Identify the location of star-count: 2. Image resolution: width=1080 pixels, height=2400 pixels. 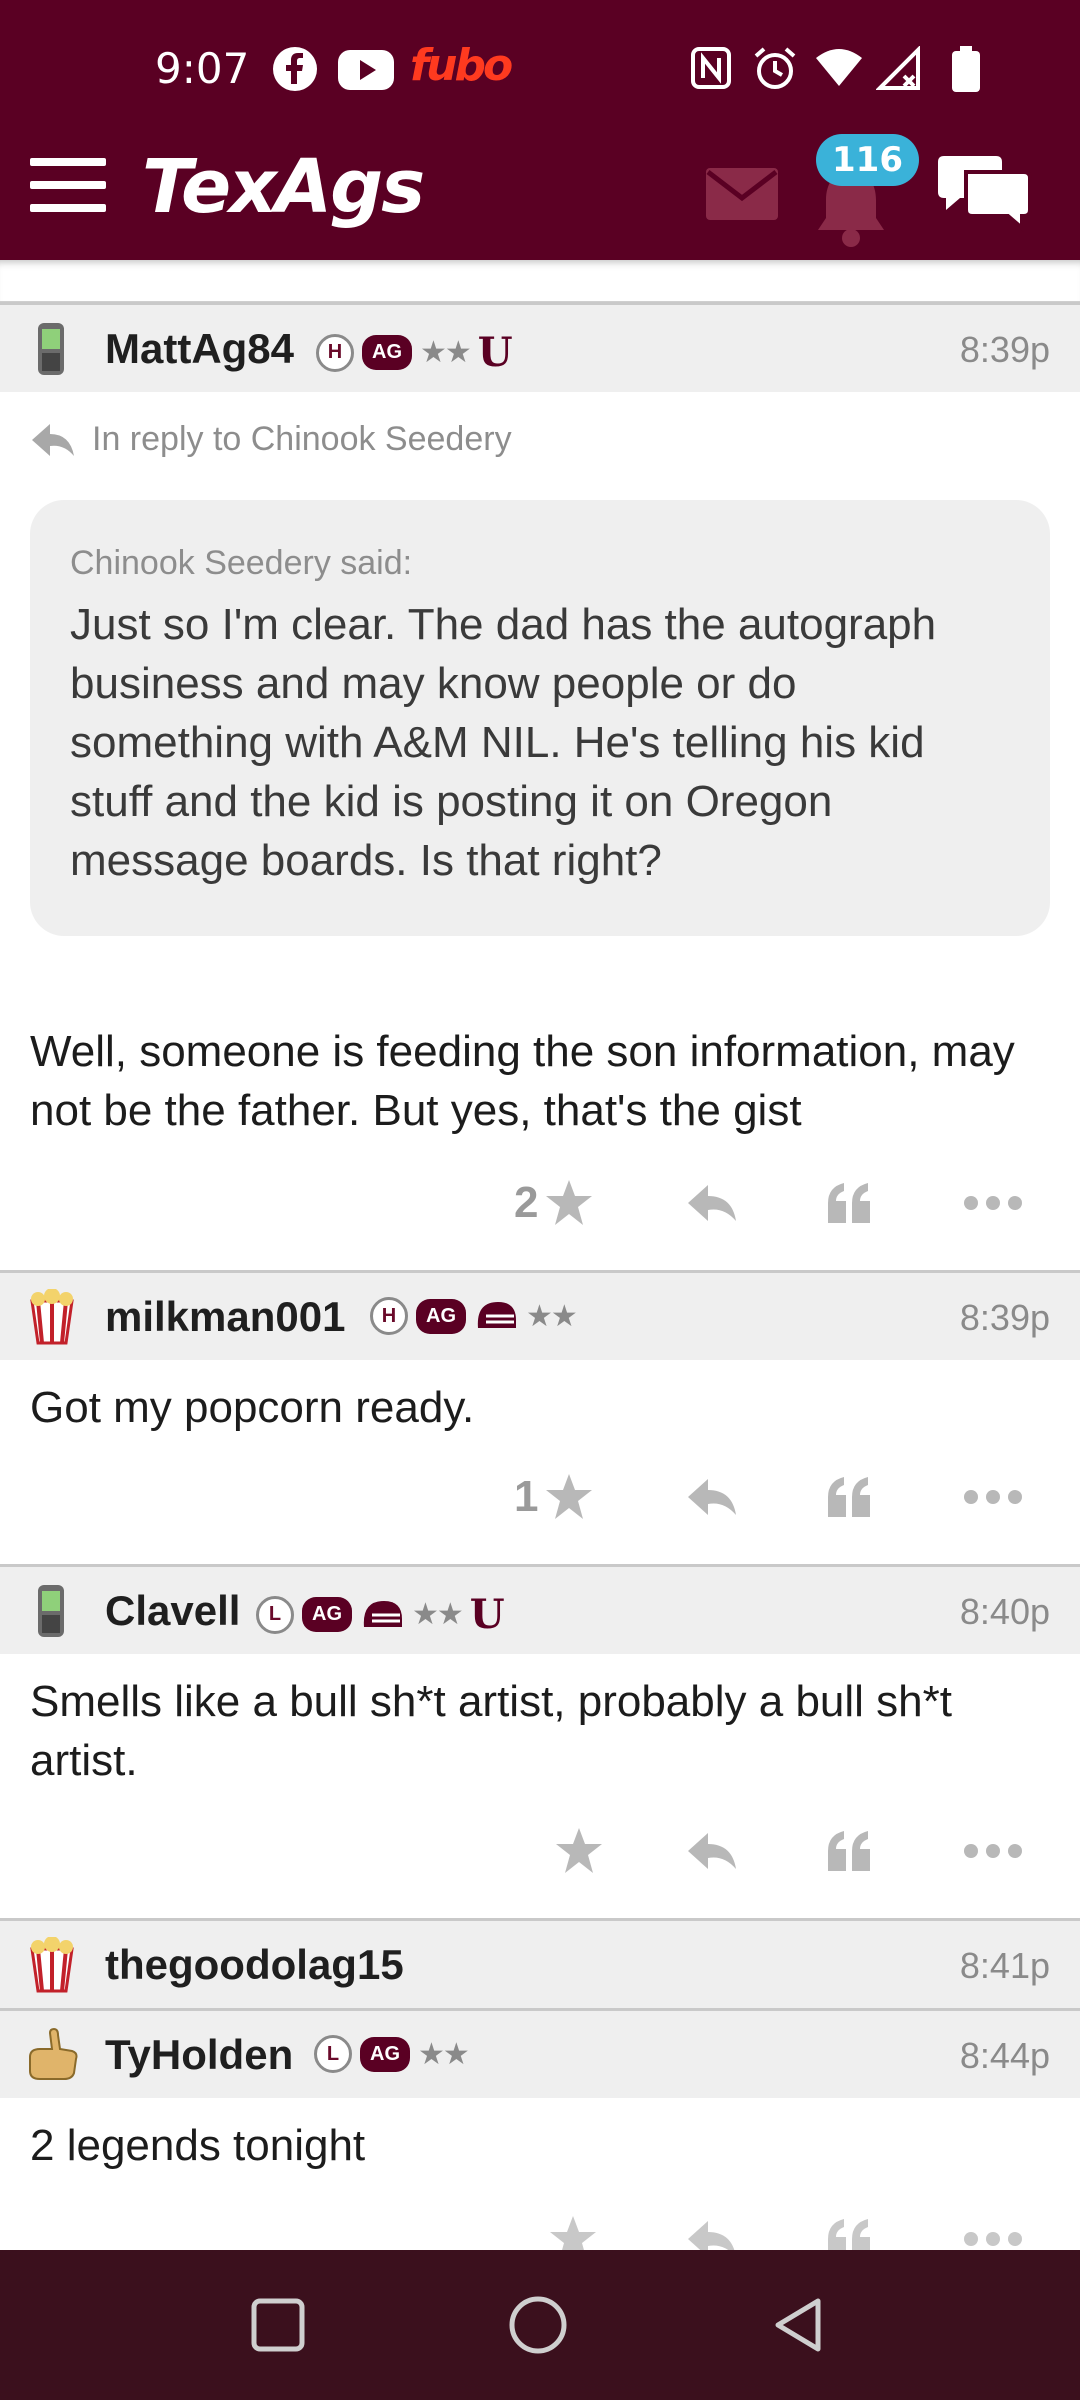
(526, 1202).